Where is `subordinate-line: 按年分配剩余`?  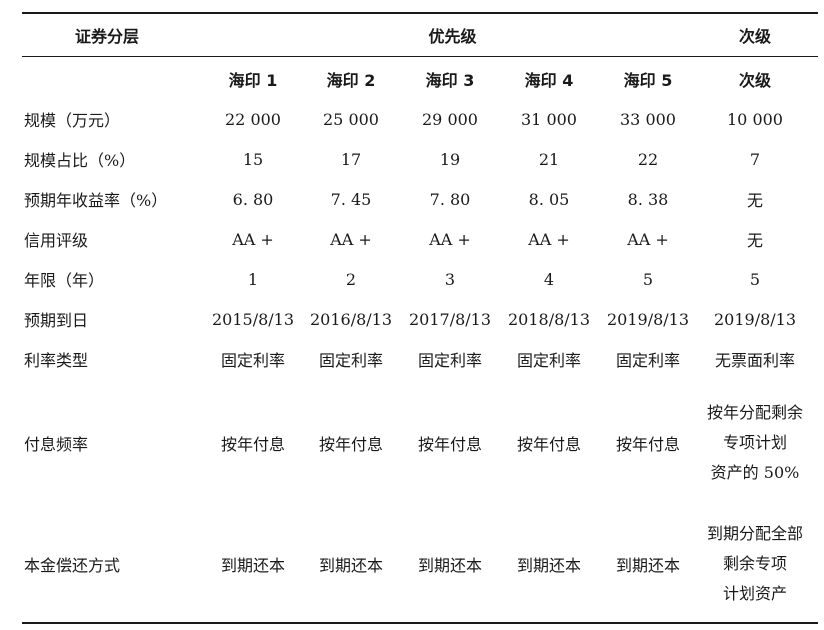
subordinate-line: 按年分配剩余 is located at coordinates (754, 412).